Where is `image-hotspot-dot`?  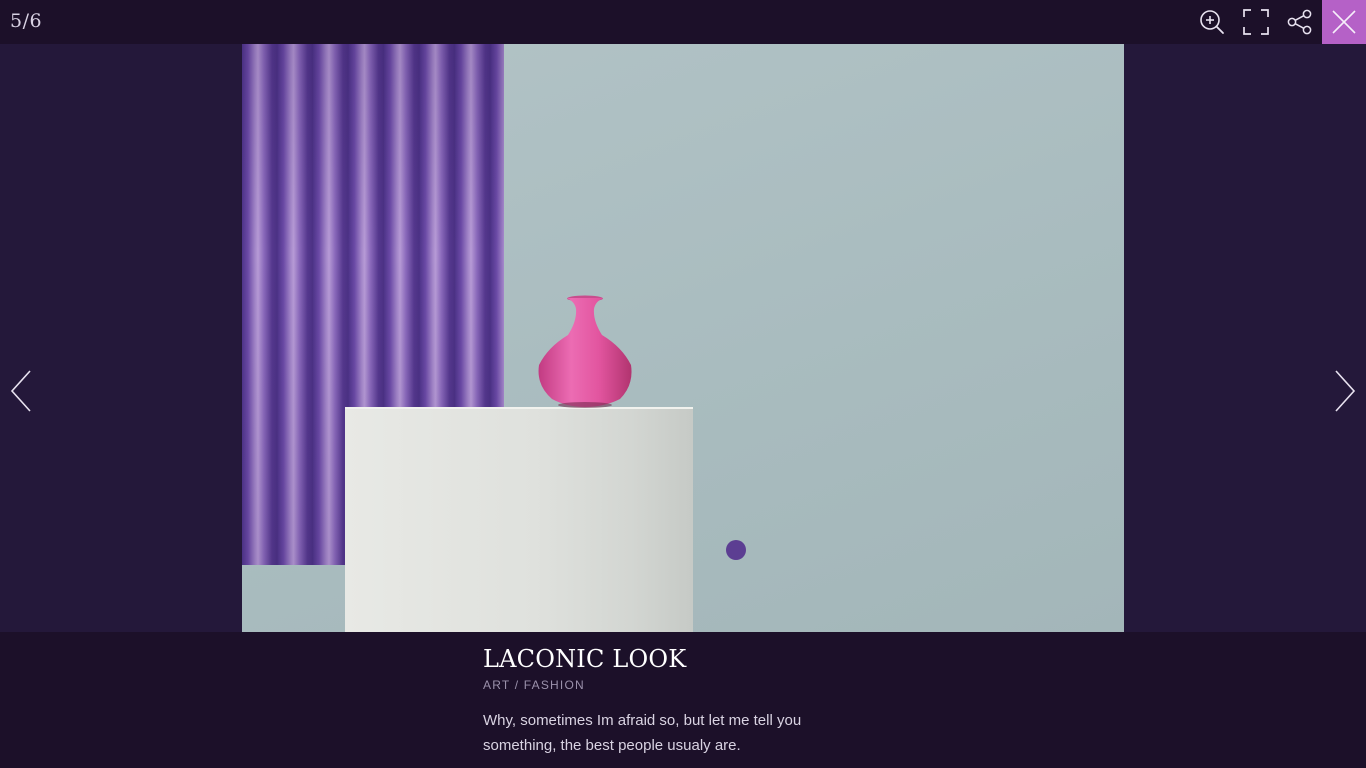
image-hotspot-dot is located at coordinates (736, 550).